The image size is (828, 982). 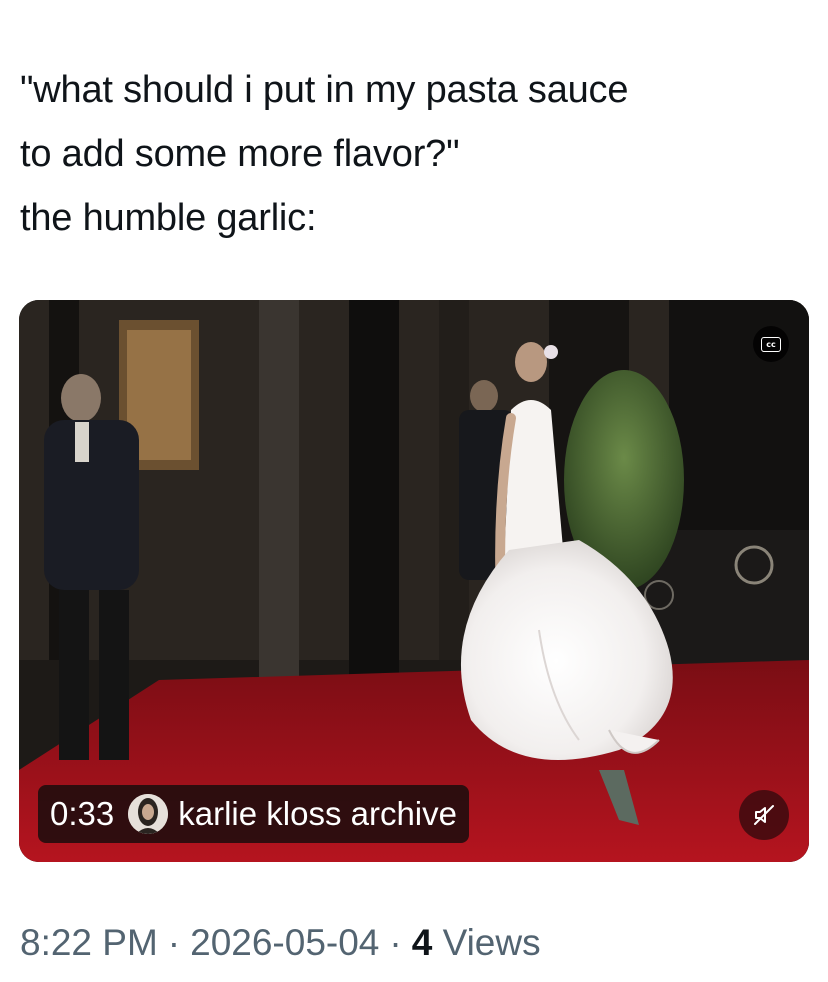 What do you see at coordinates (422, 942) in the screenshot?
I see `views-count: 4` at bounding box center [422, 942].